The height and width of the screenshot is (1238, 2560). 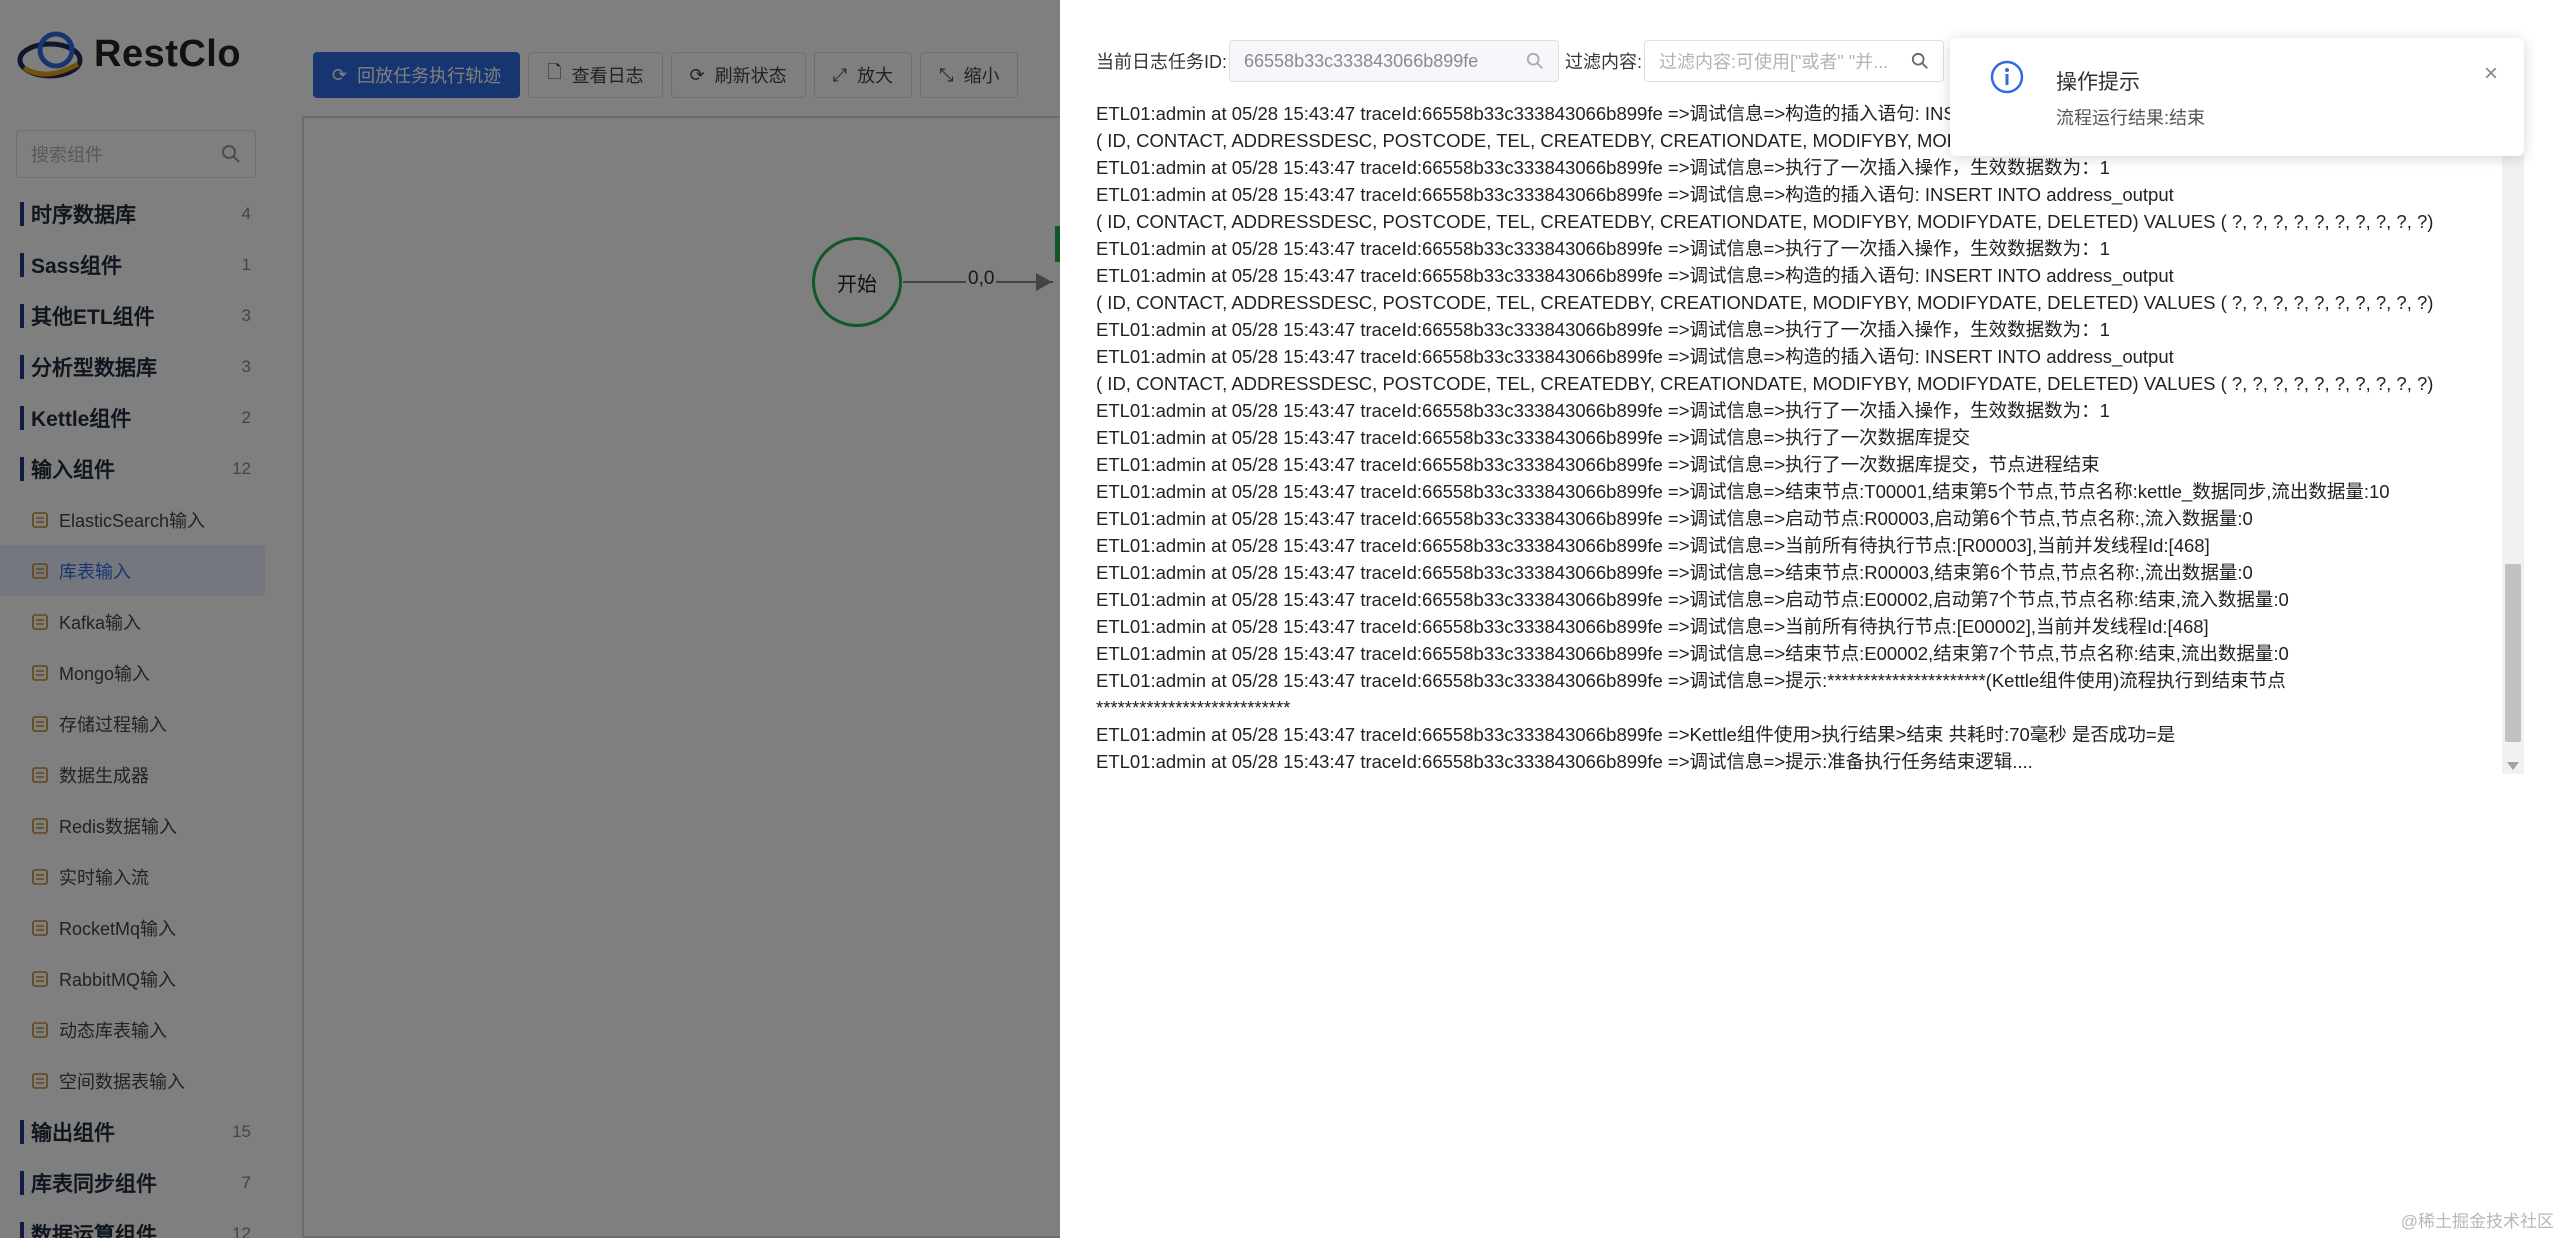 I want to click on task-id-value: 66558b33c333843066b899fe, so click(x=1361, y=60).